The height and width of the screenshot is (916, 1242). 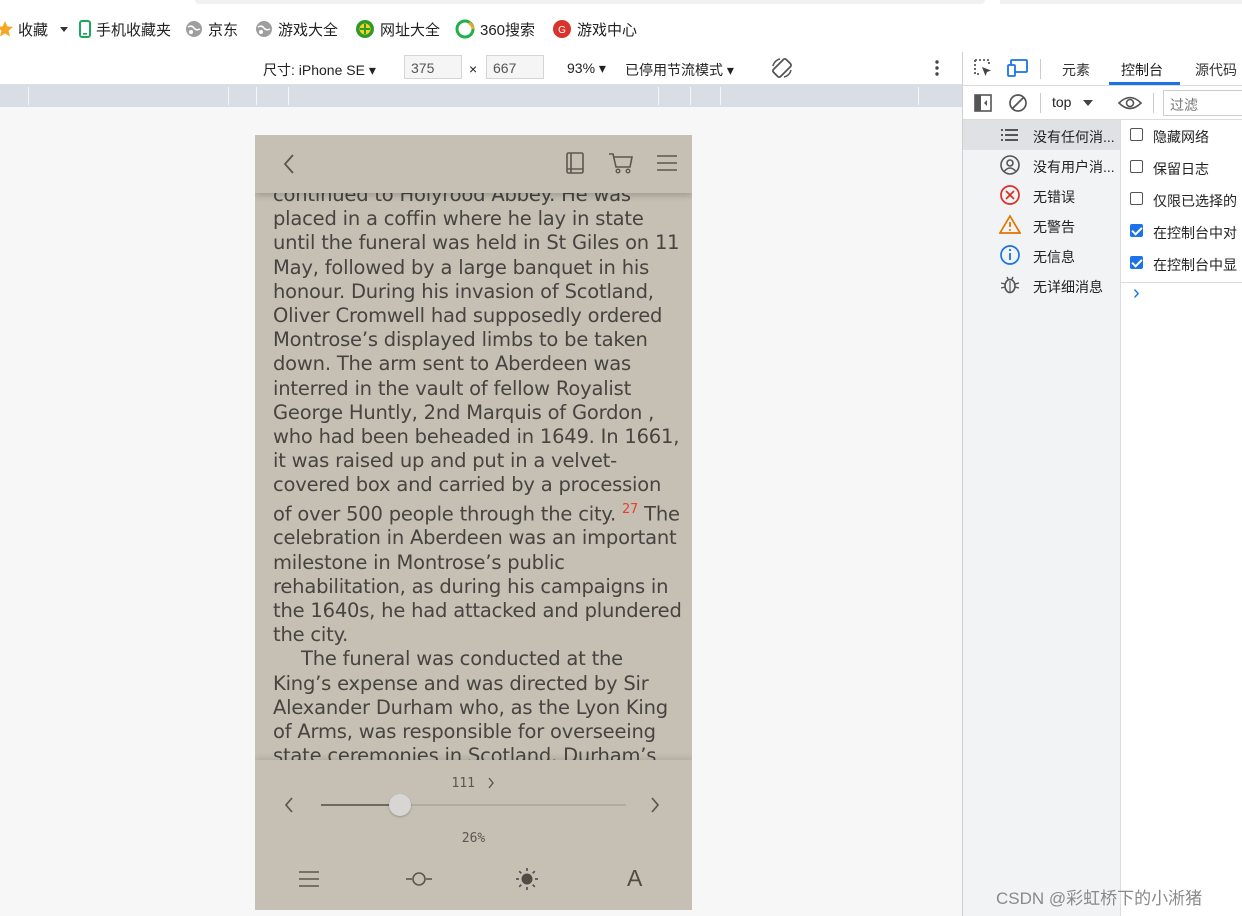 I want to click on bookmark-games: 游戏大全, so click(x=296, y=29).